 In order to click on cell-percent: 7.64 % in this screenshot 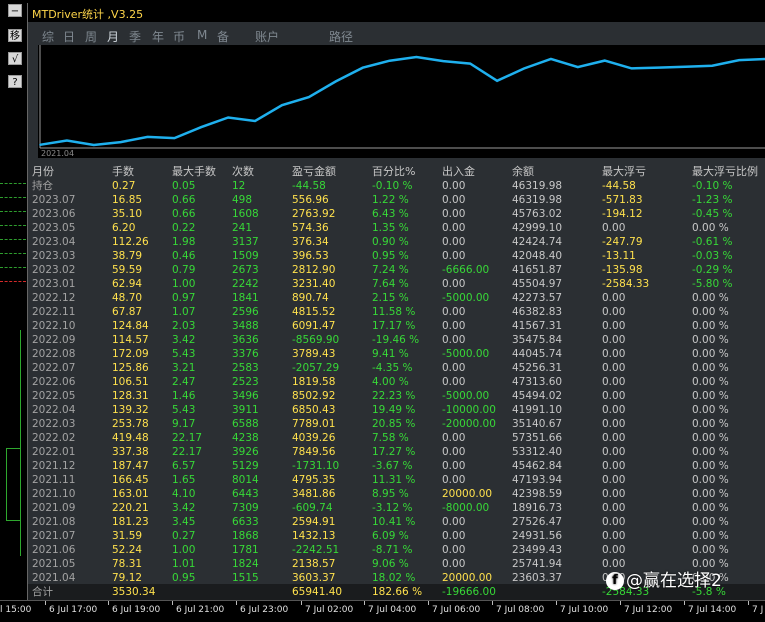, I will do `click(390, 284)`.